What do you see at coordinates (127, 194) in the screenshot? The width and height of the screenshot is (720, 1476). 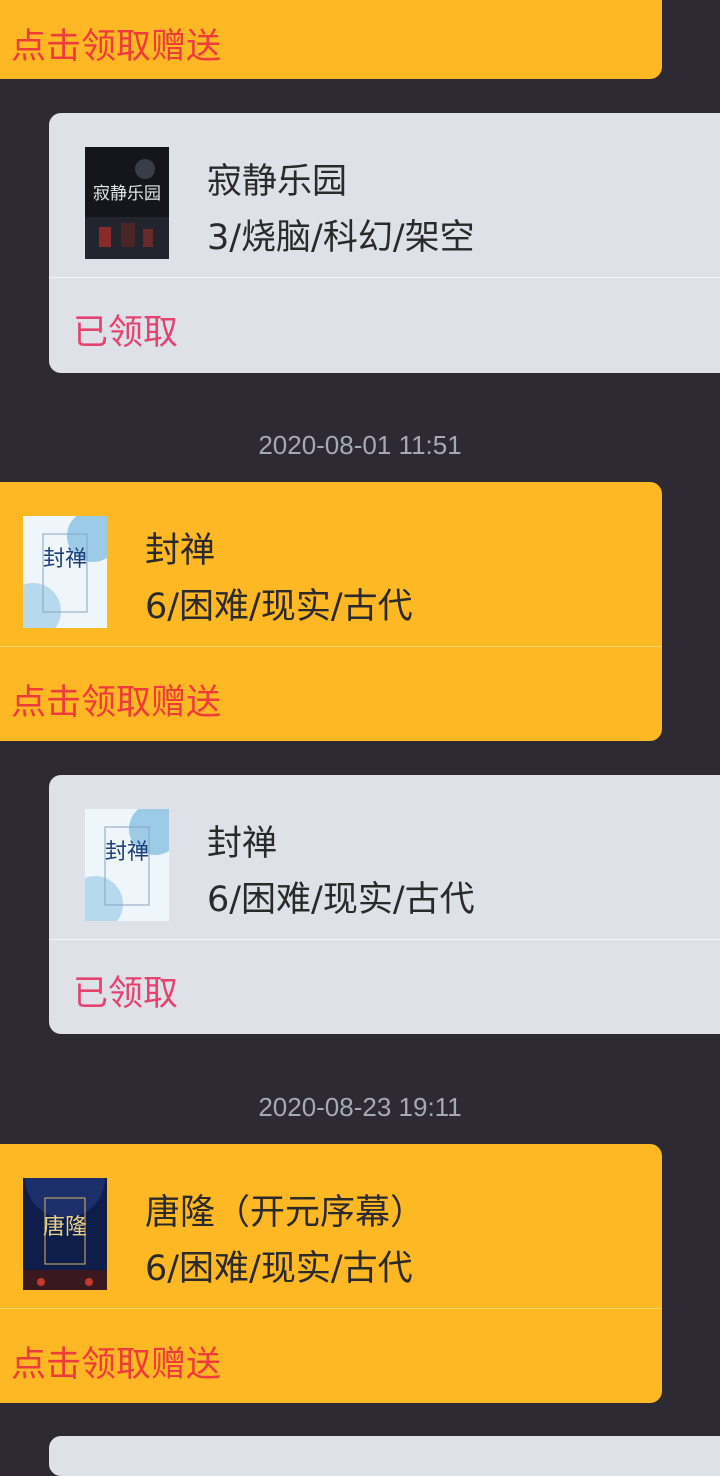 I see `cover-title-text: 寂静乐园` at bounding box center [127, 194].